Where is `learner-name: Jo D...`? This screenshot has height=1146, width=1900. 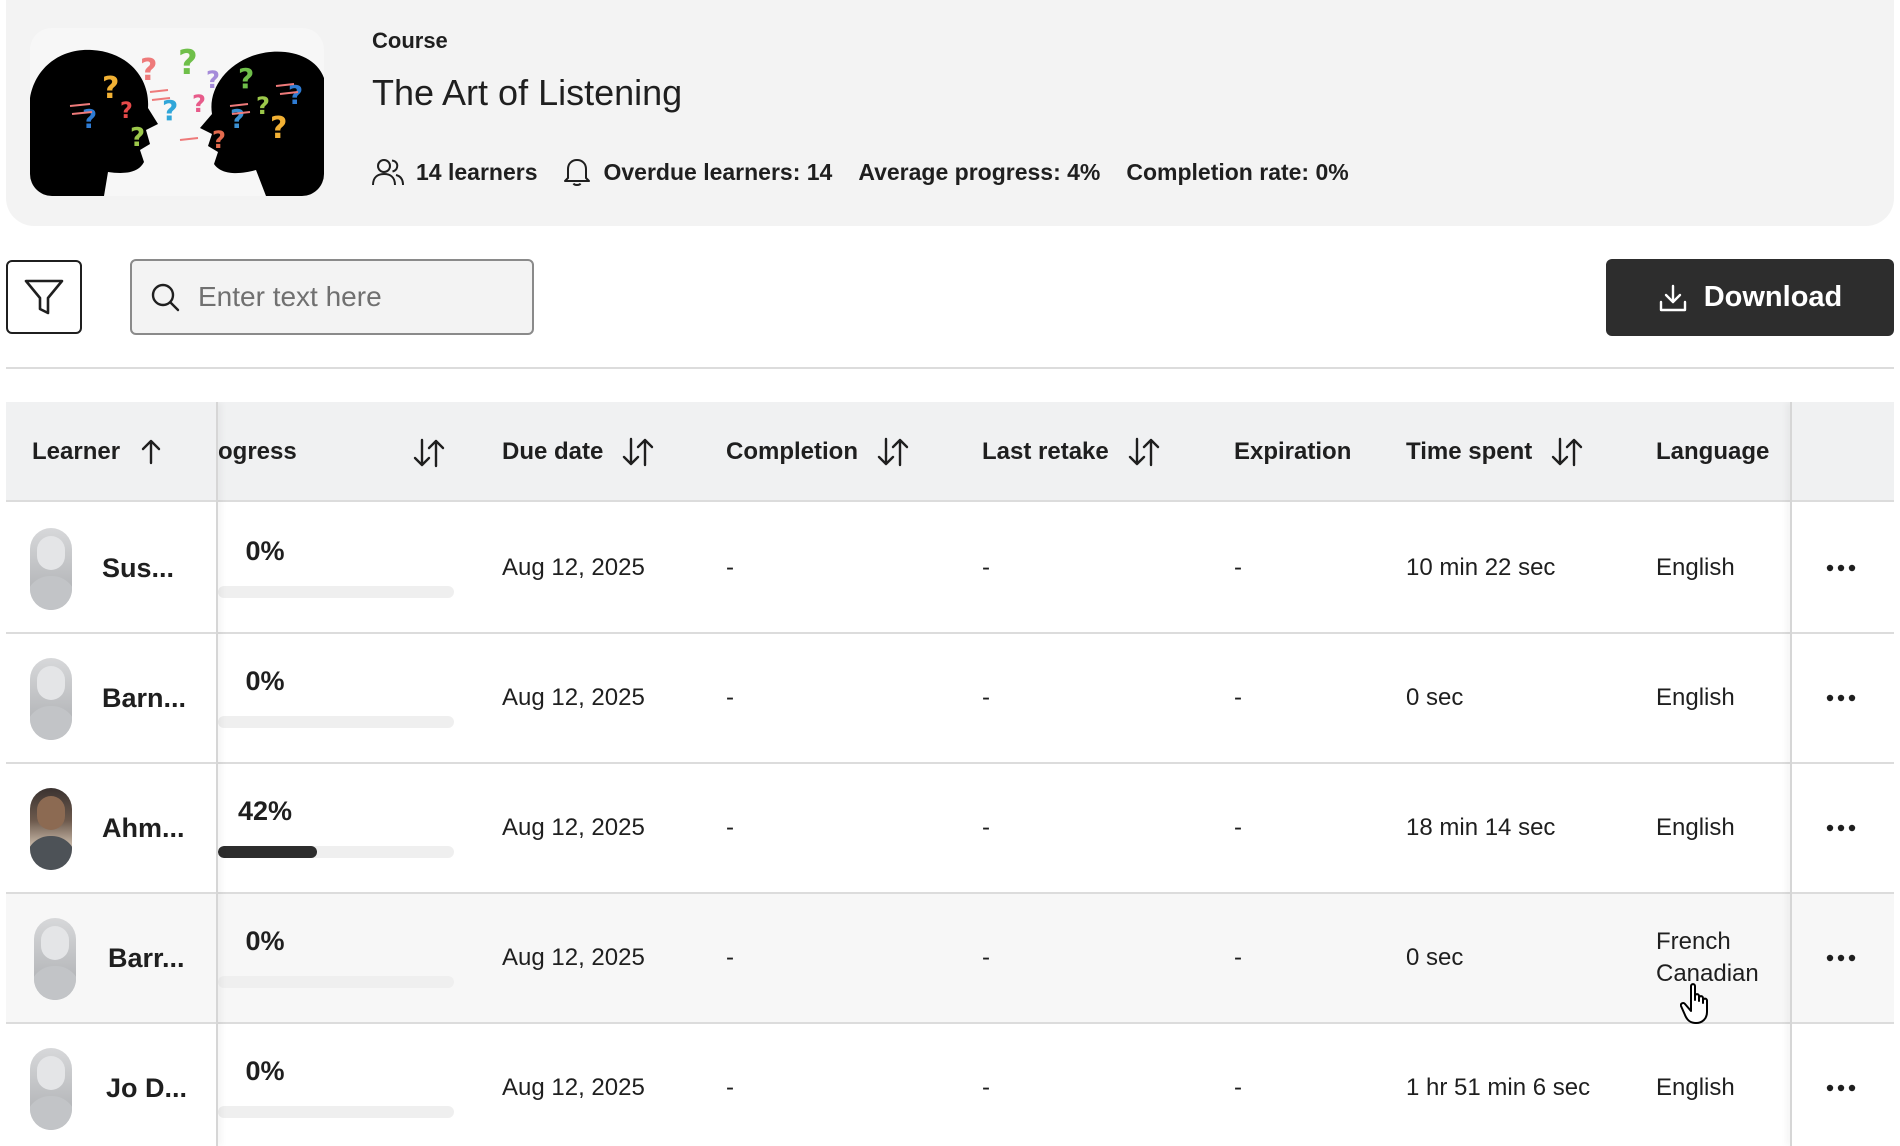 learner-name: Jo D... is located at coordinates (146, 1085).